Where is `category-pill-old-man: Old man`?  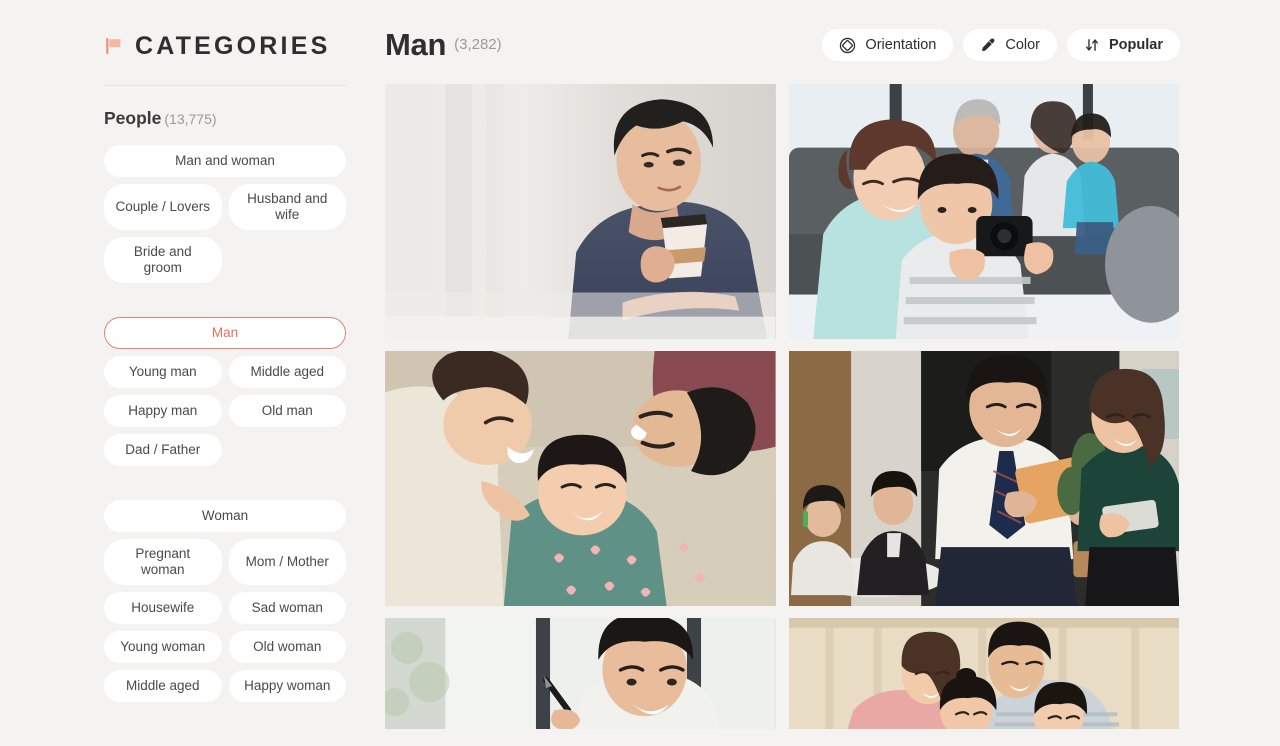 category-pill-old-man: Old man is located at coordinates (287, 410).